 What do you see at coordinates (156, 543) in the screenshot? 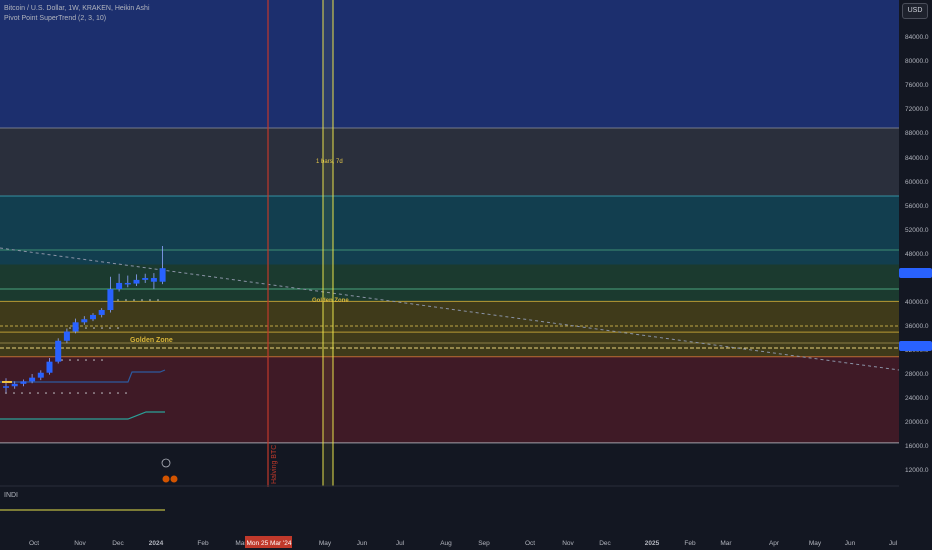
I see `time-tick-label: 2024` at bounding box center [156, 543].